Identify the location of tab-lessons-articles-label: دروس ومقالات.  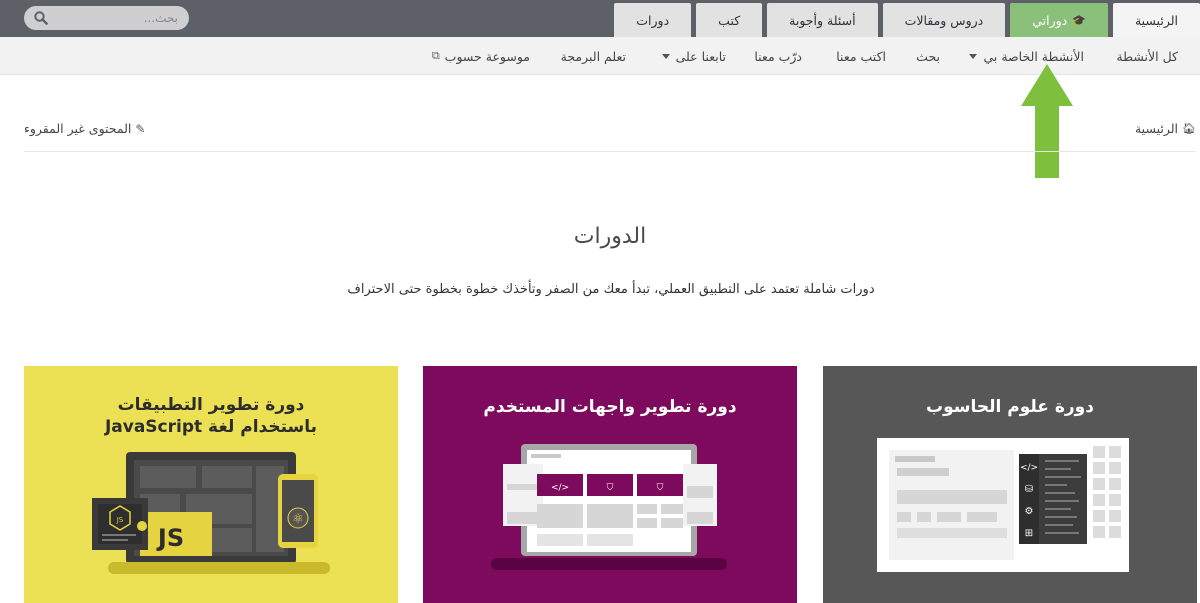
(944, 20).